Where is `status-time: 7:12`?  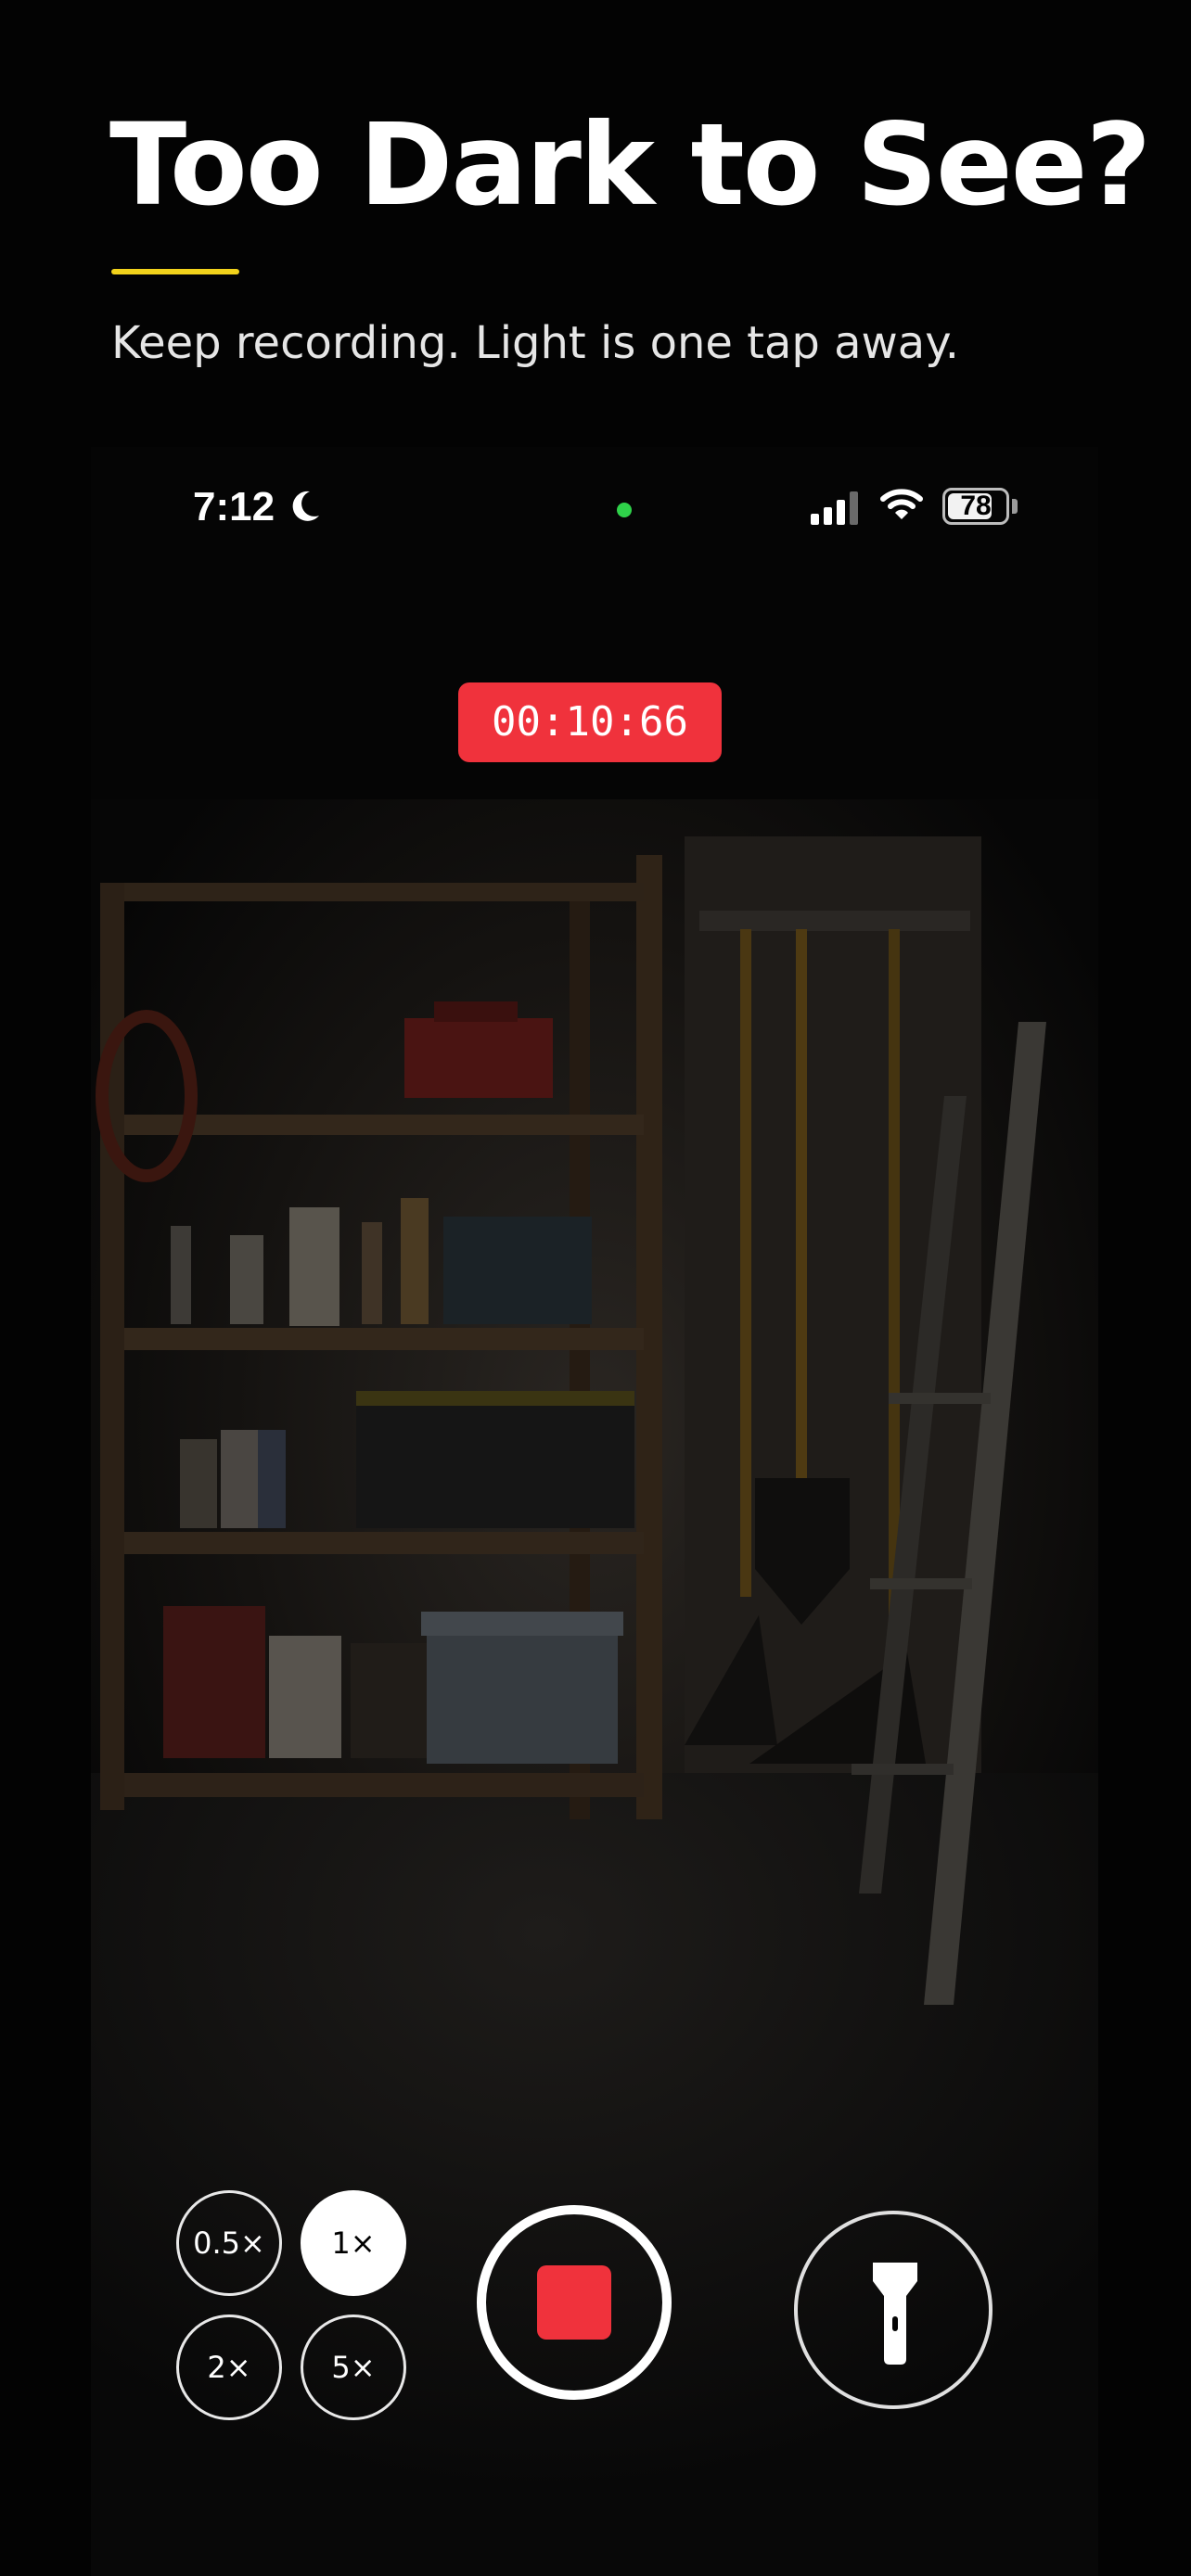
status-time: 7:12 is located at coordinates (234, 506).